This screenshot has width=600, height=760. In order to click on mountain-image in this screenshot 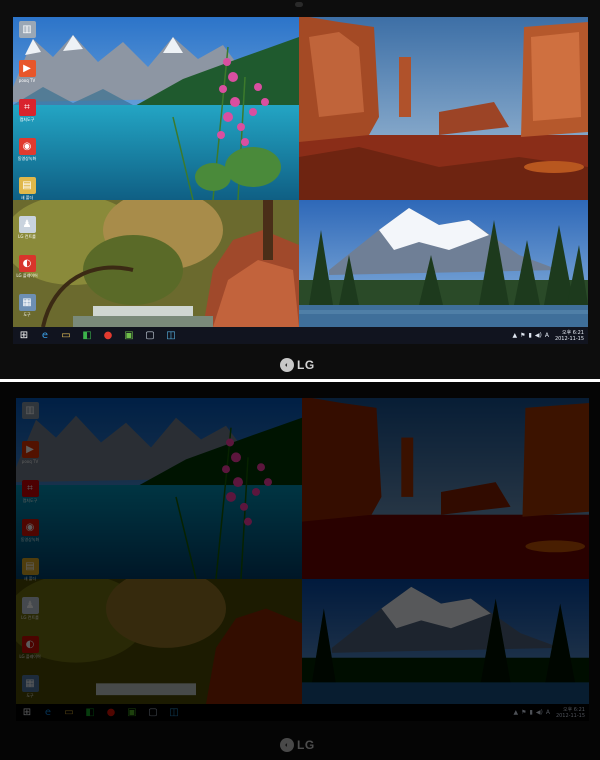, I will do `click(443, 263)`.